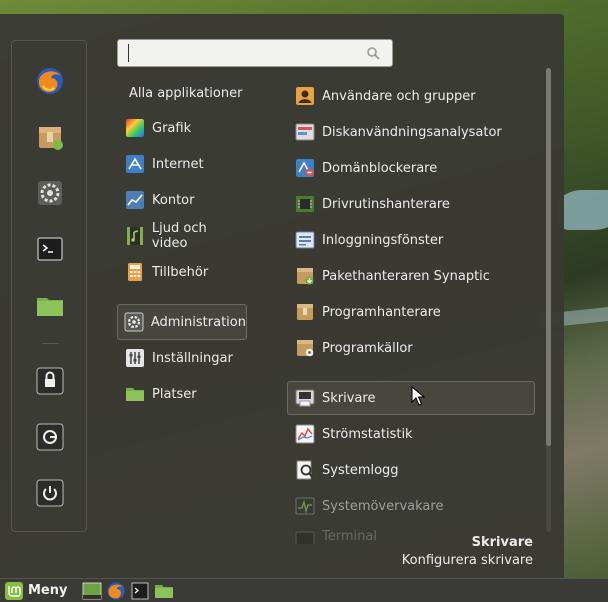 This screenshot has height=602, width=608. Describe the element at coordinates (548, 257) in the screenshot. I see `scrollbar-thumb` at that location.